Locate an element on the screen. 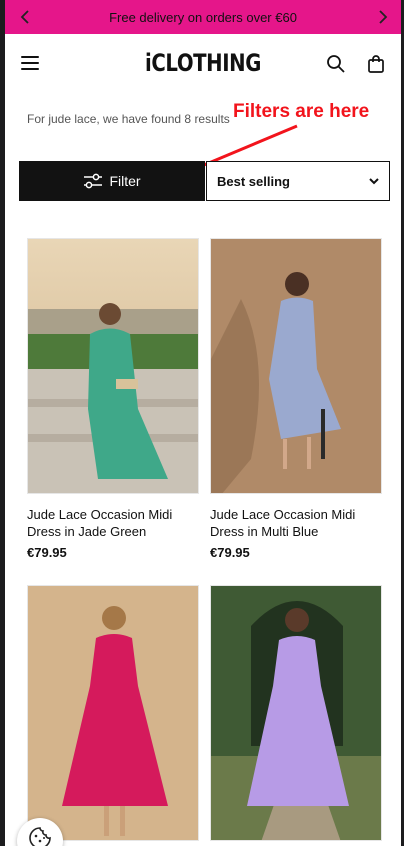 This screenshot has width=404, height=846. sort-select: Best selling is located at coordinates (298, 181).